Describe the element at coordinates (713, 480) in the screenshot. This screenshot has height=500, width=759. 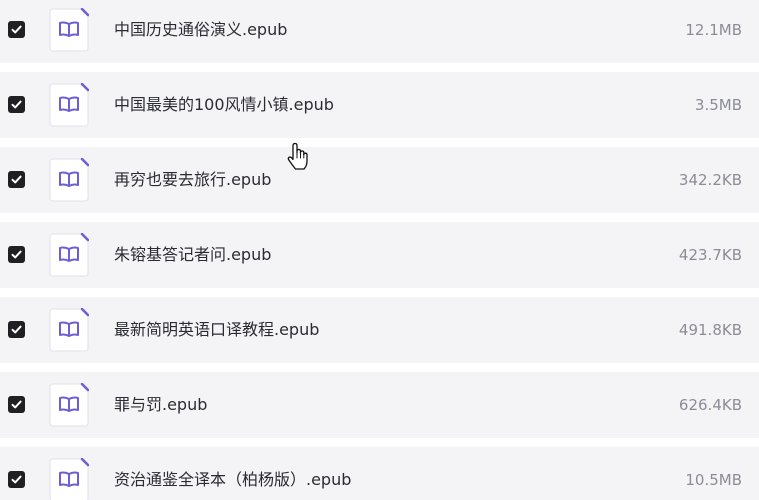
I see `file-size: 10.5MB` at that location.